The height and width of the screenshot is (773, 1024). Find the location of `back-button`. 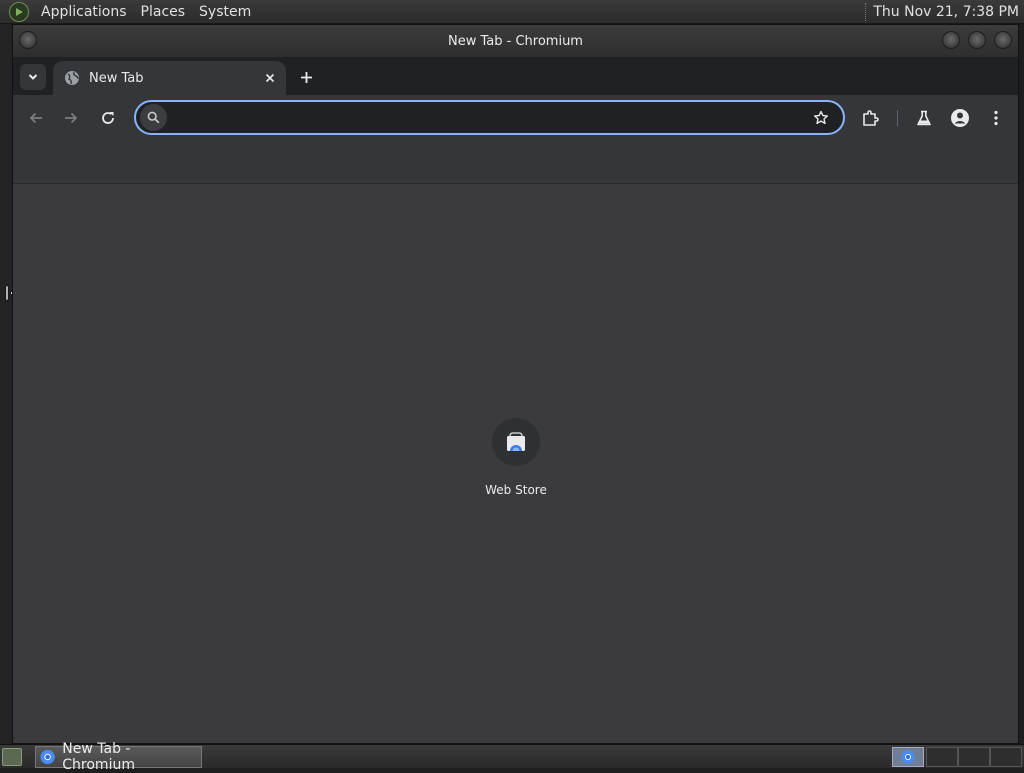

back-button is located at coordinates (36, 118).